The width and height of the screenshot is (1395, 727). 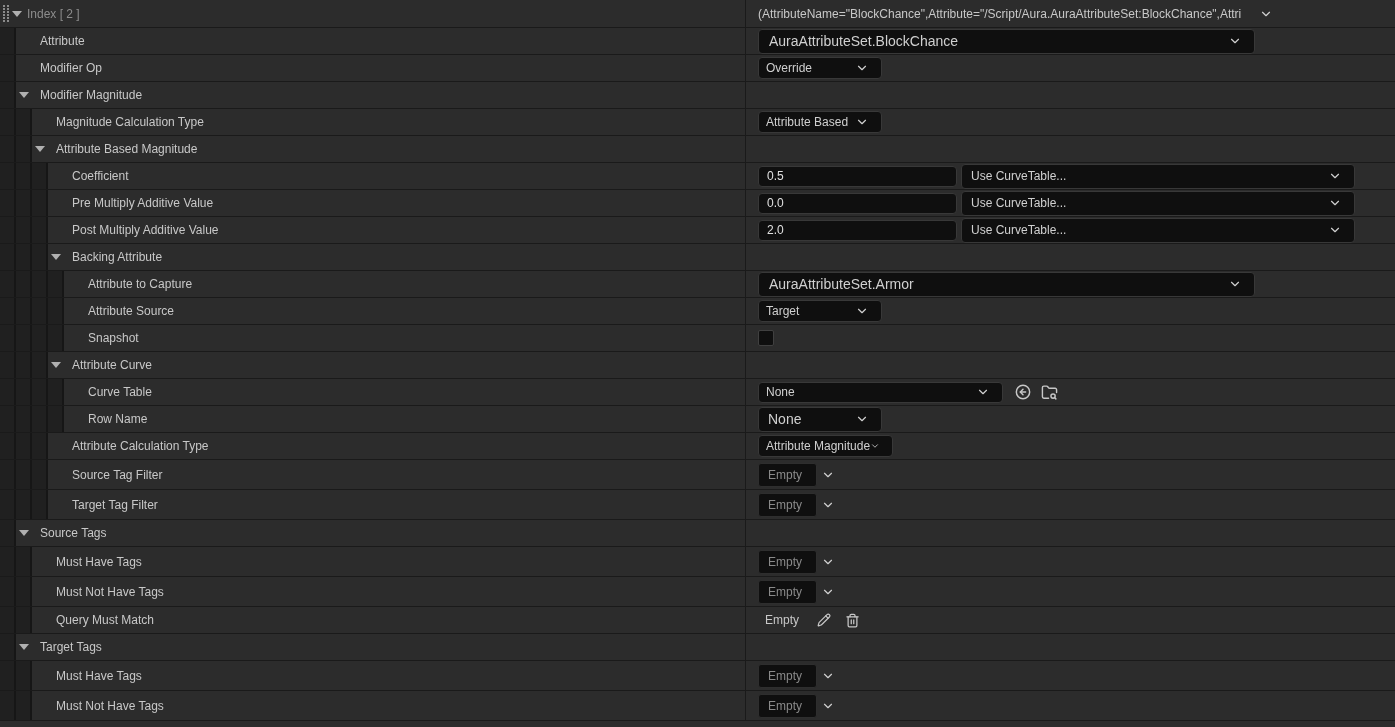 I want to click on property-label: Snapshot, so click(x=113, y=338).